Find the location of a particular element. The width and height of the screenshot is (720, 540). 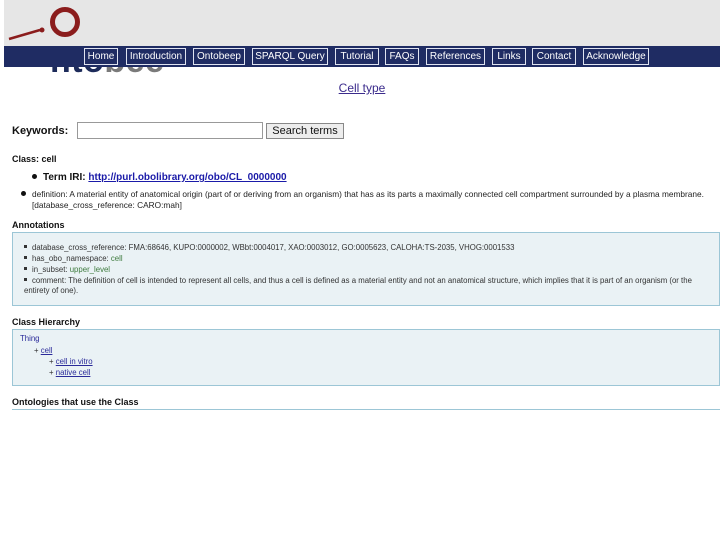

thing-link: Thing is located at coordinates (30, 338).